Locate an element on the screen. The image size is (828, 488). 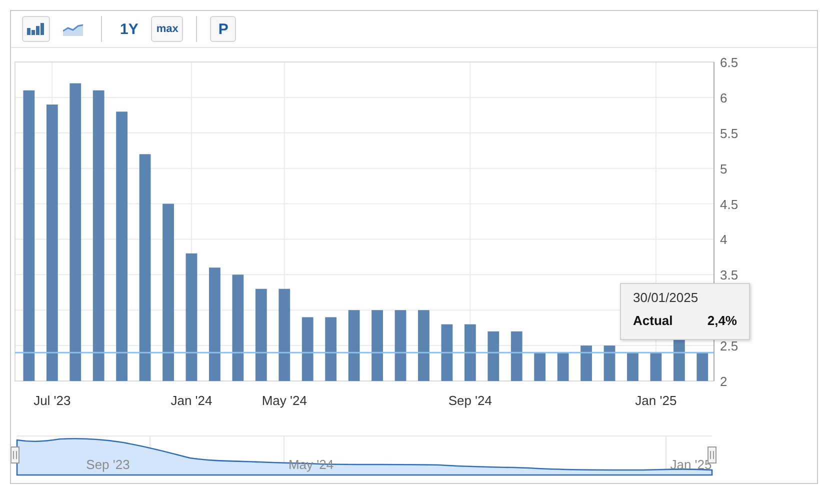
range-button: max is located at coordinates (167, 29).